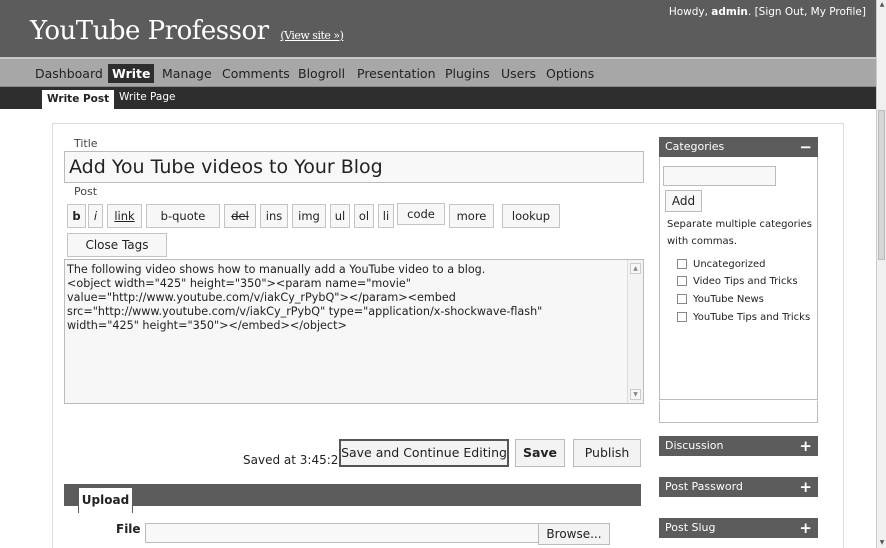 This screenshot has width=886, height=548. I want to click on post-textarea-scrollbar: ▲ ▼, so click(635, 331).